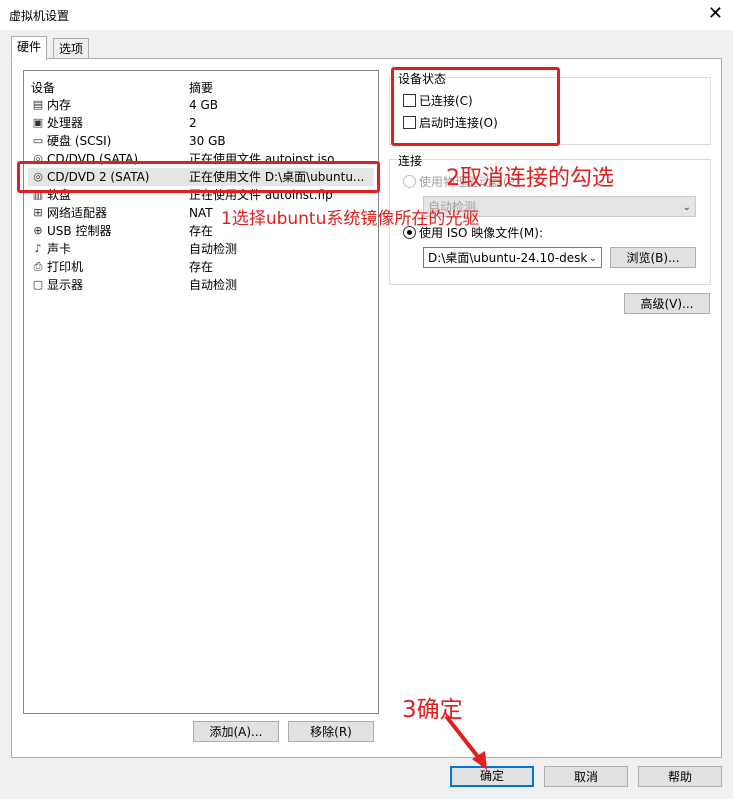  I want to click on iso-path-value: D:\桌面\ubuntu-24.10-deskt, so click(510, 258).